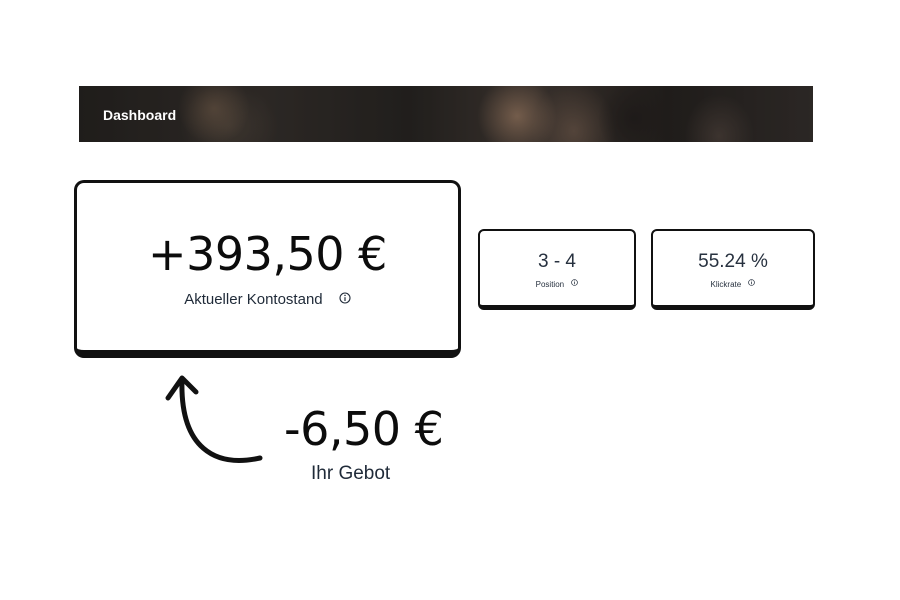 Image resolution: width=900 pixels, height=600 pixels. I want to click on account-balance-label-row: Aktueller Kontostand, so click(267, 300).